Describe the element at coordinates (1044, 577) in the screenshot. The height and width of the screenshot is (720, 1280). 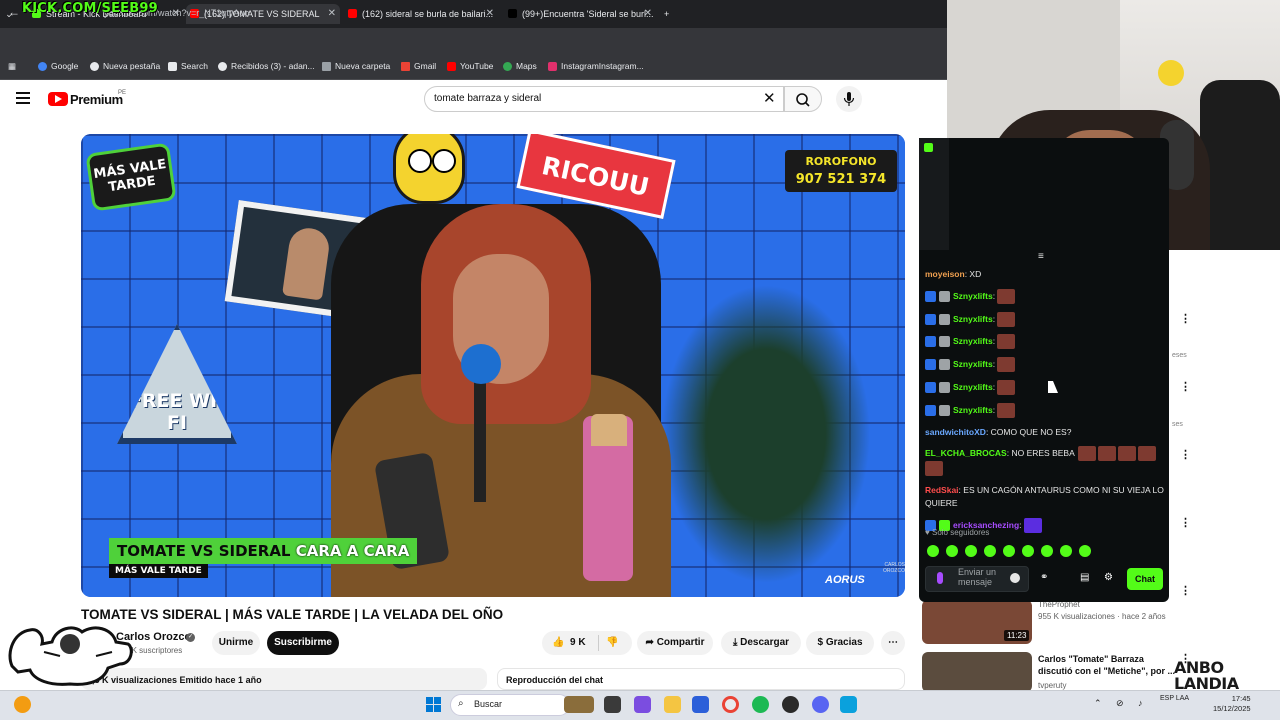
I see `link-icon: ⚭` at that location.